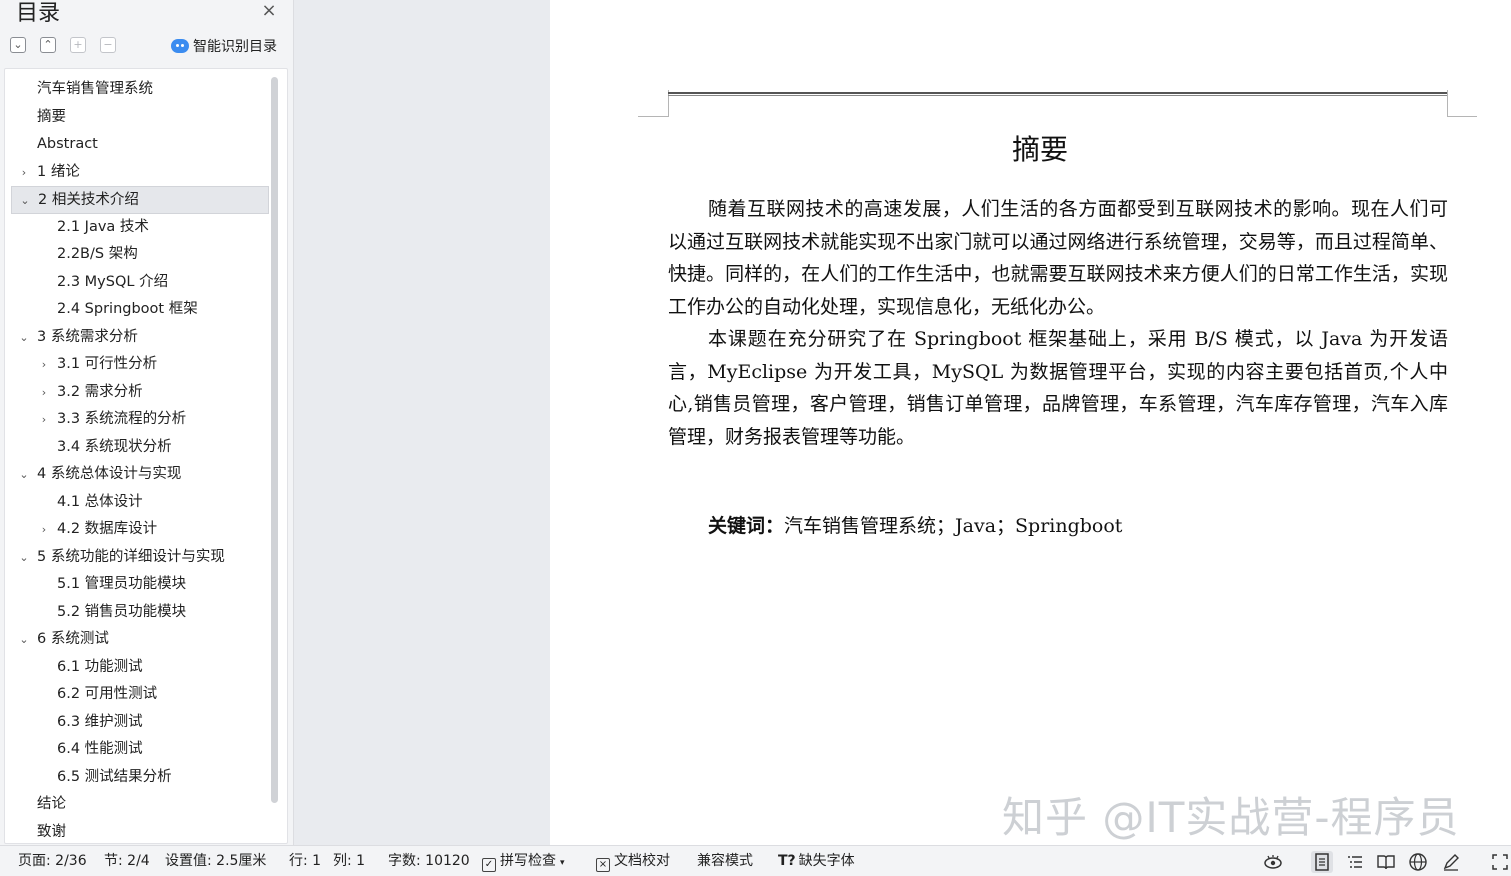 Image resolution: width=1511 pixels, height=876 pixels. Describe the element at coordinates (137, 118) in the screenshot. I see `toc-item: 摘要` at that location.